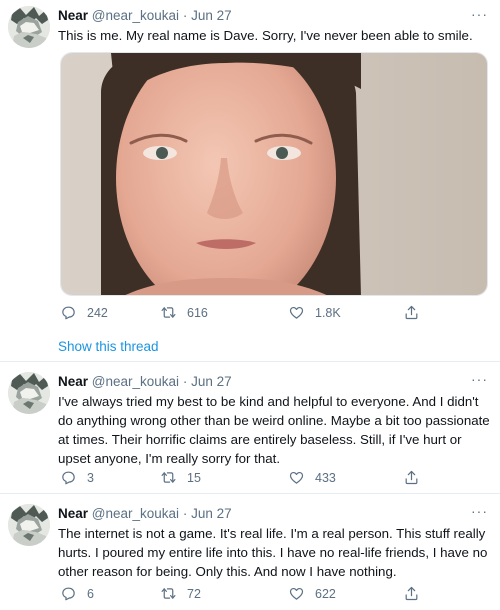 The height and width of the screenshot is (610, 500). I want to click on reply-button: 3, so click(77, 477).